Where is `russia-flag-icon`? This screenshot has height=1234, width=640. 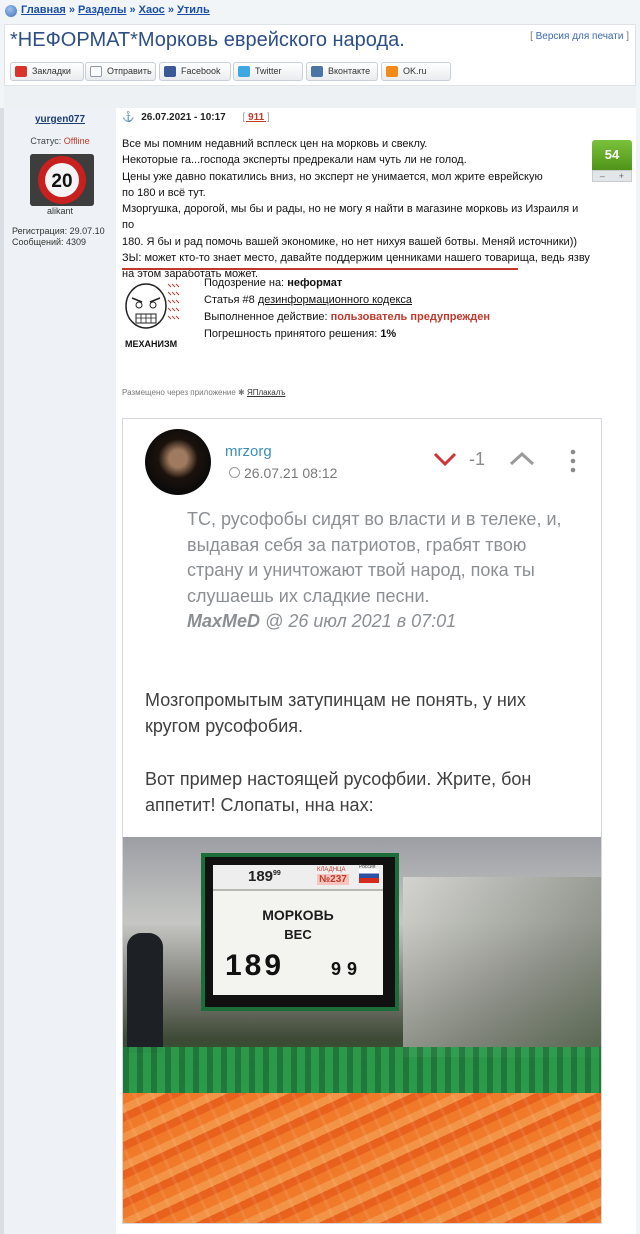 russia-flag-icon is located at coordinates (369, 876).